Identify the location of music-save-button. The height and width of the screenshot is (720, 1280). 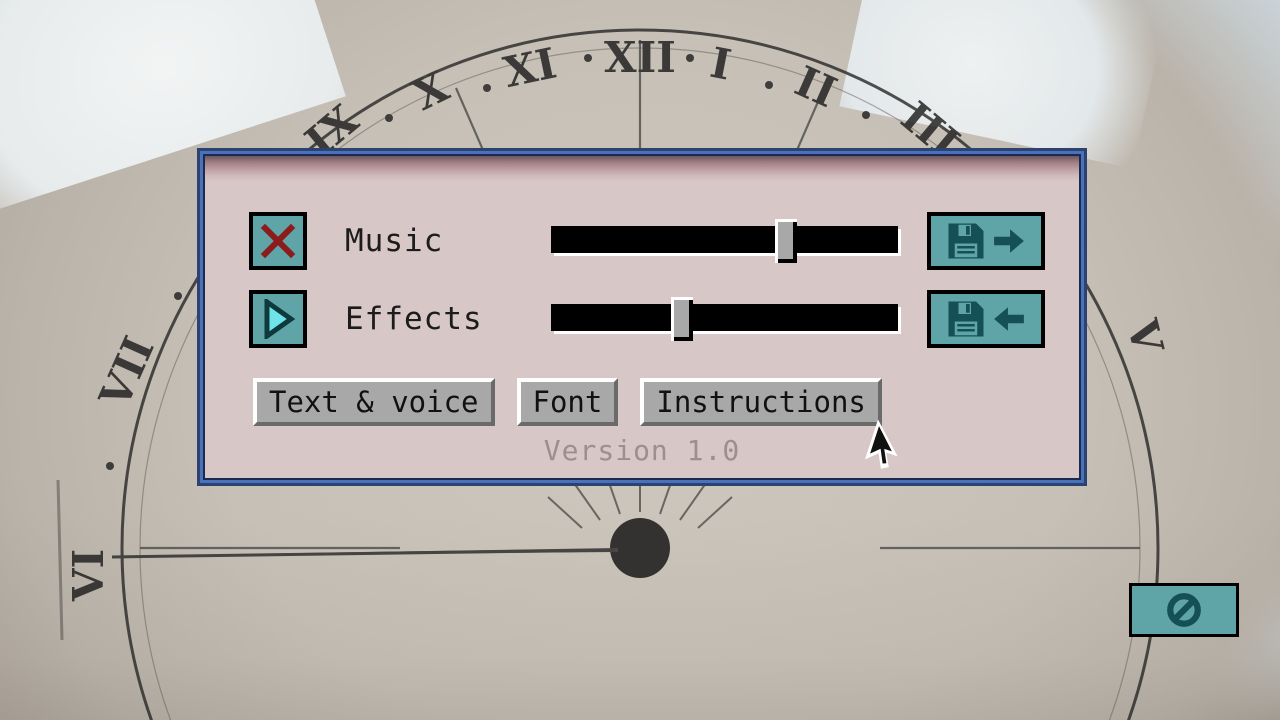
(986, 241).